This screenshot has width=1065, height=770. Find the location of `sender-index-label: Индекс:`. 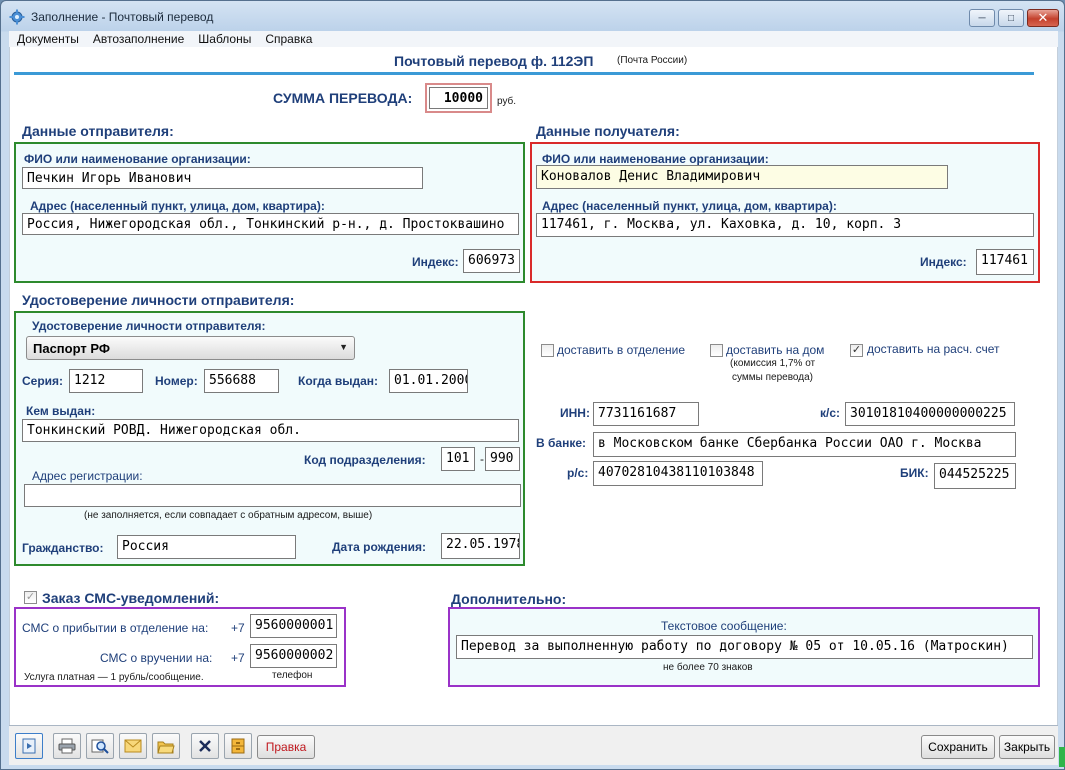

sender-index-label: Индекс: is located at coordinates (435, 262).